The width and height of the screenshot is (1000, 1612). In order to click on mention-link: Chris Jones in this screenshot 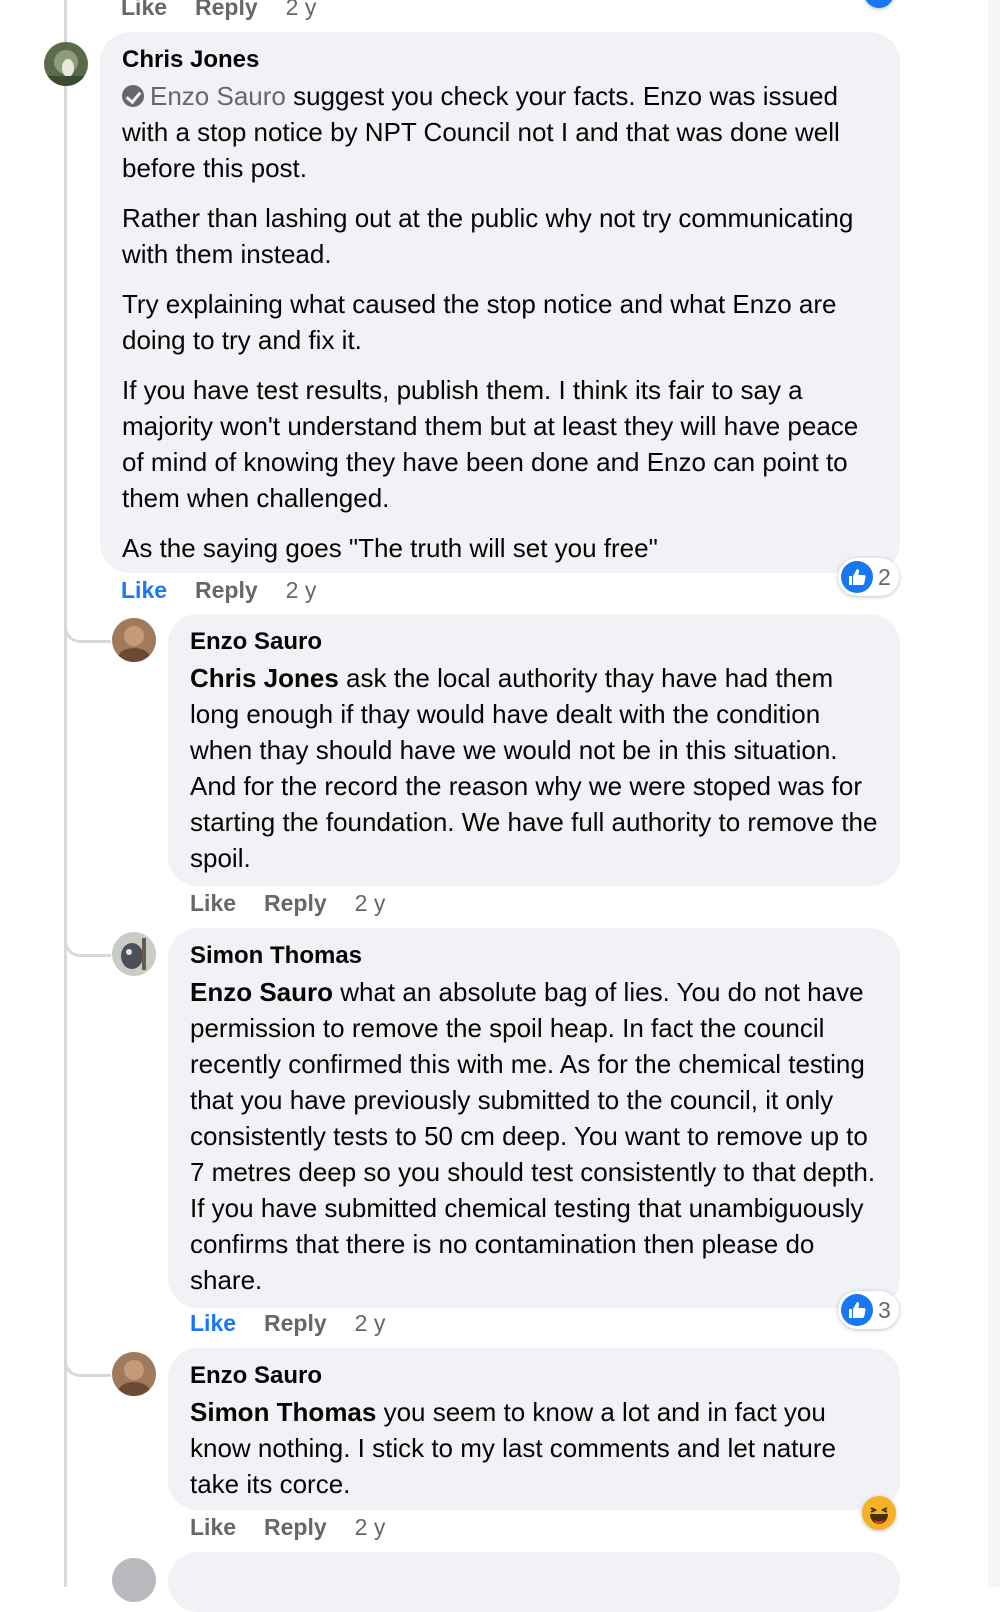, I will do `click(264, 678)`.